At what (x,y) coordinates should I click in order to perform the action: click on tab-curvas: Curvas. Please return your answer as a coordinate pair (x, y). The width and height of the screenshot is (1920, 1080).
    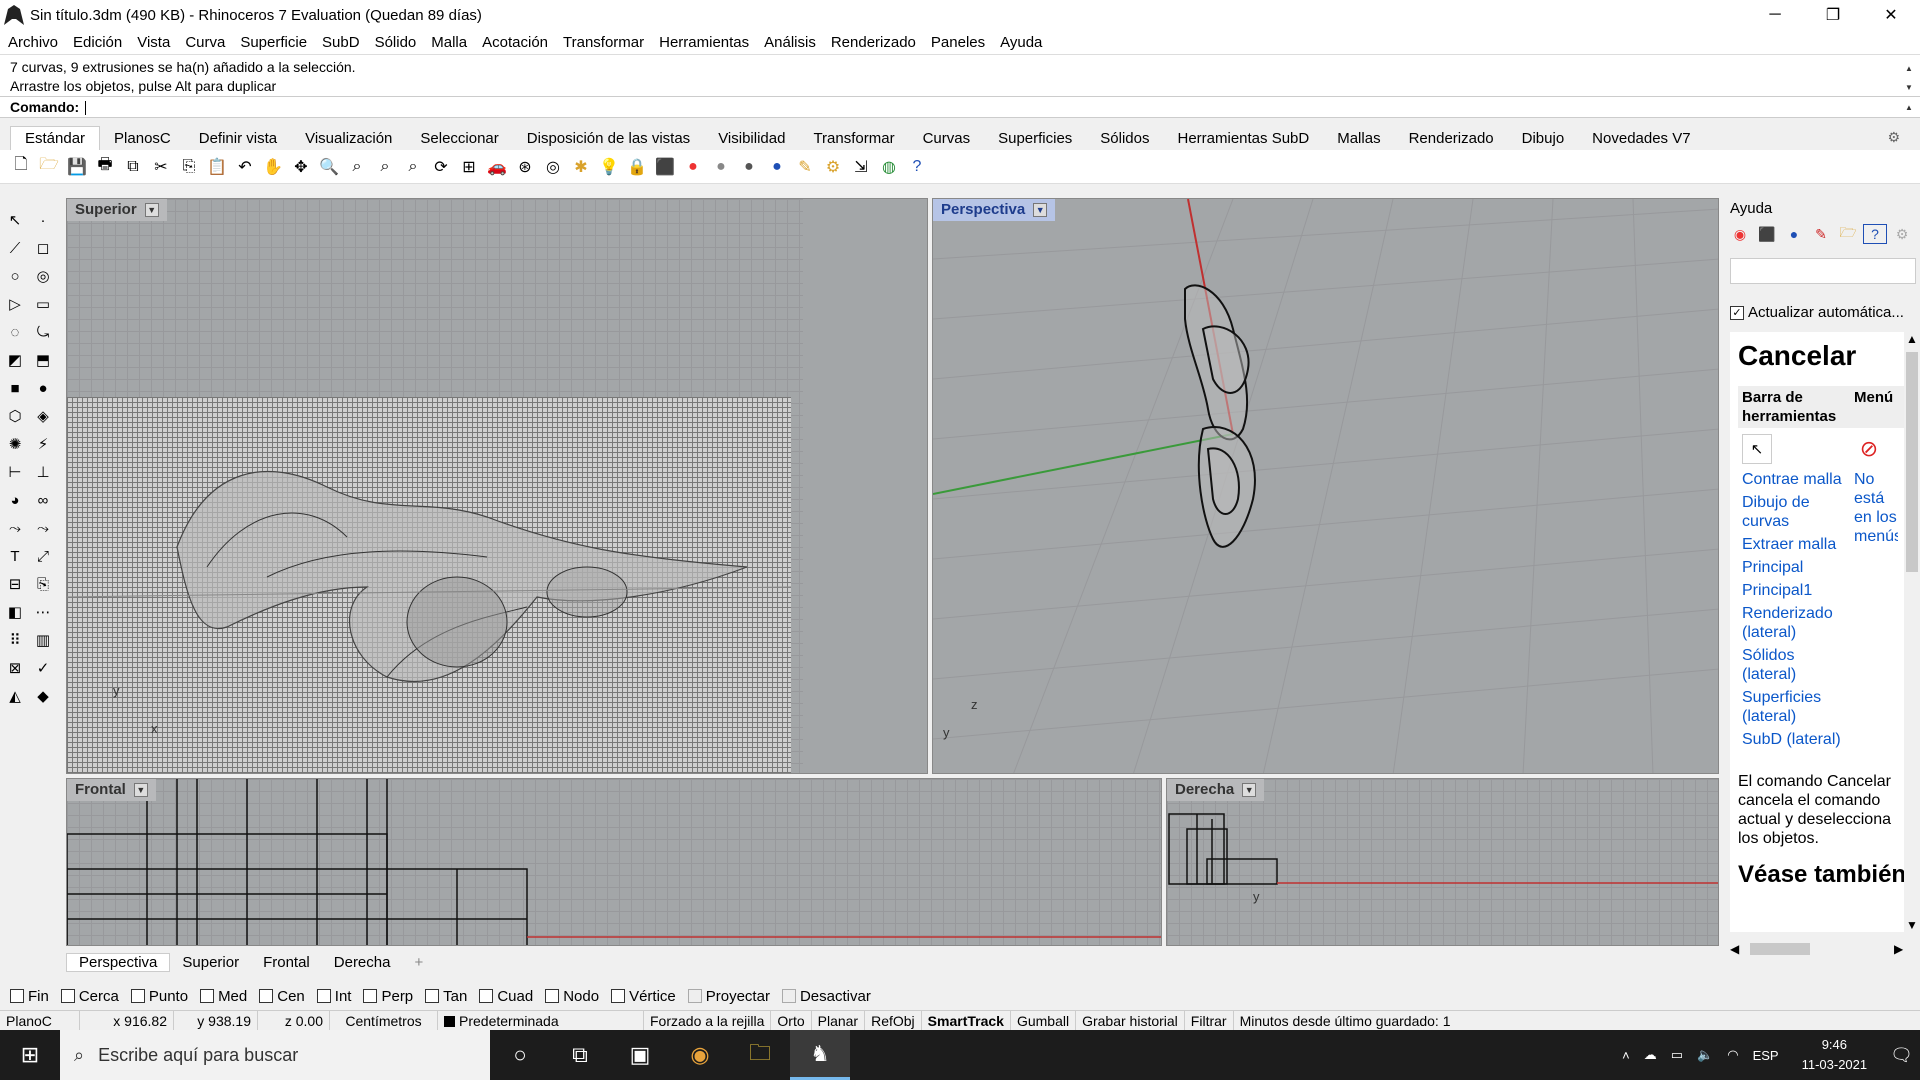
    Looking at the image, I should click on (947, 138).